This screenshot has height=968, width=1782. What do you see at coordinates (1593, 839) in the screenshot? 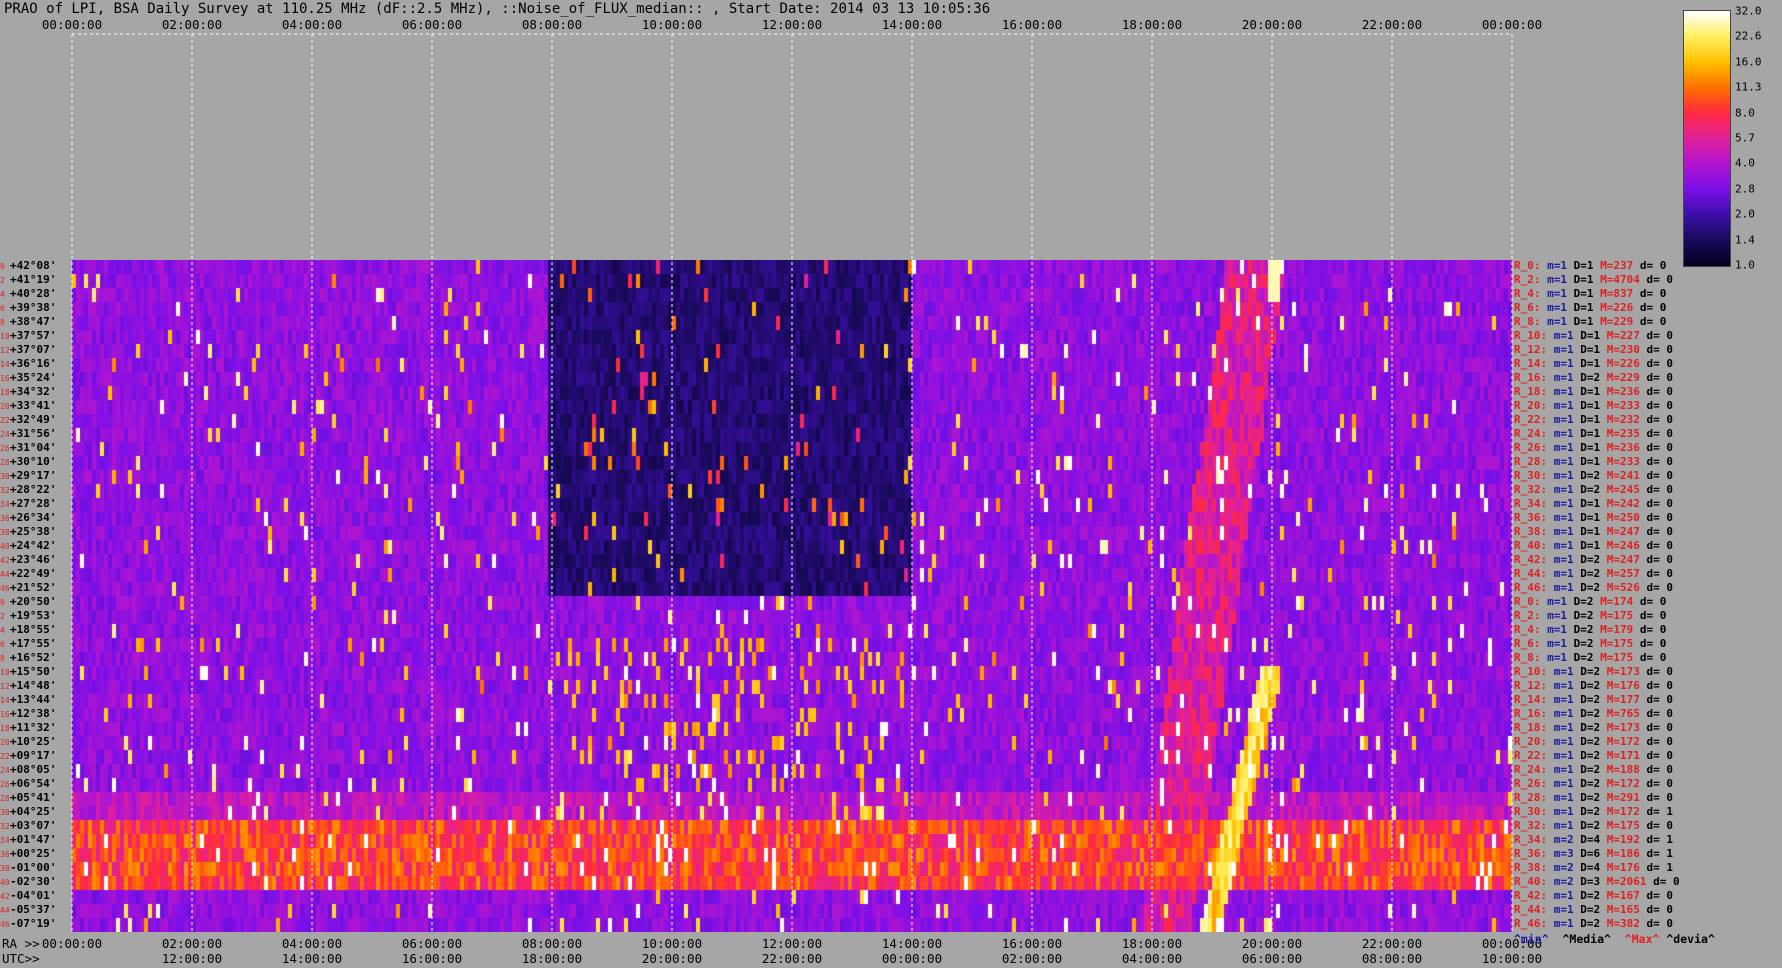
I see `beam-median: D=4` at bounding box center [1593, 839].